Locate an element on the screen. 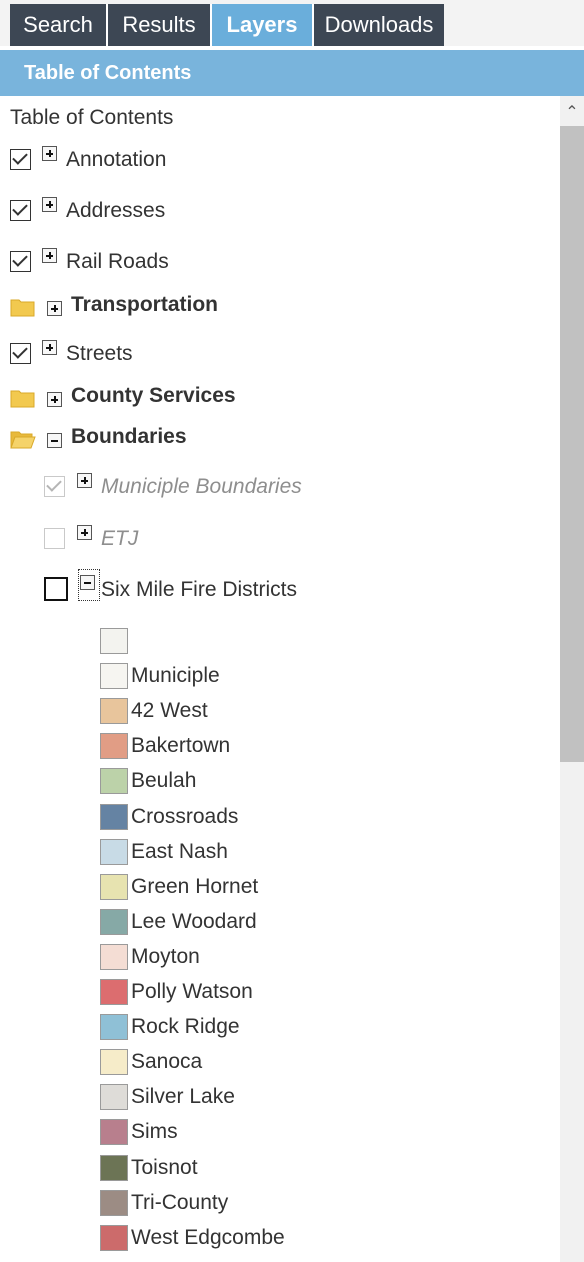  legend-label: East Nash is located at coordinates (179, 851).